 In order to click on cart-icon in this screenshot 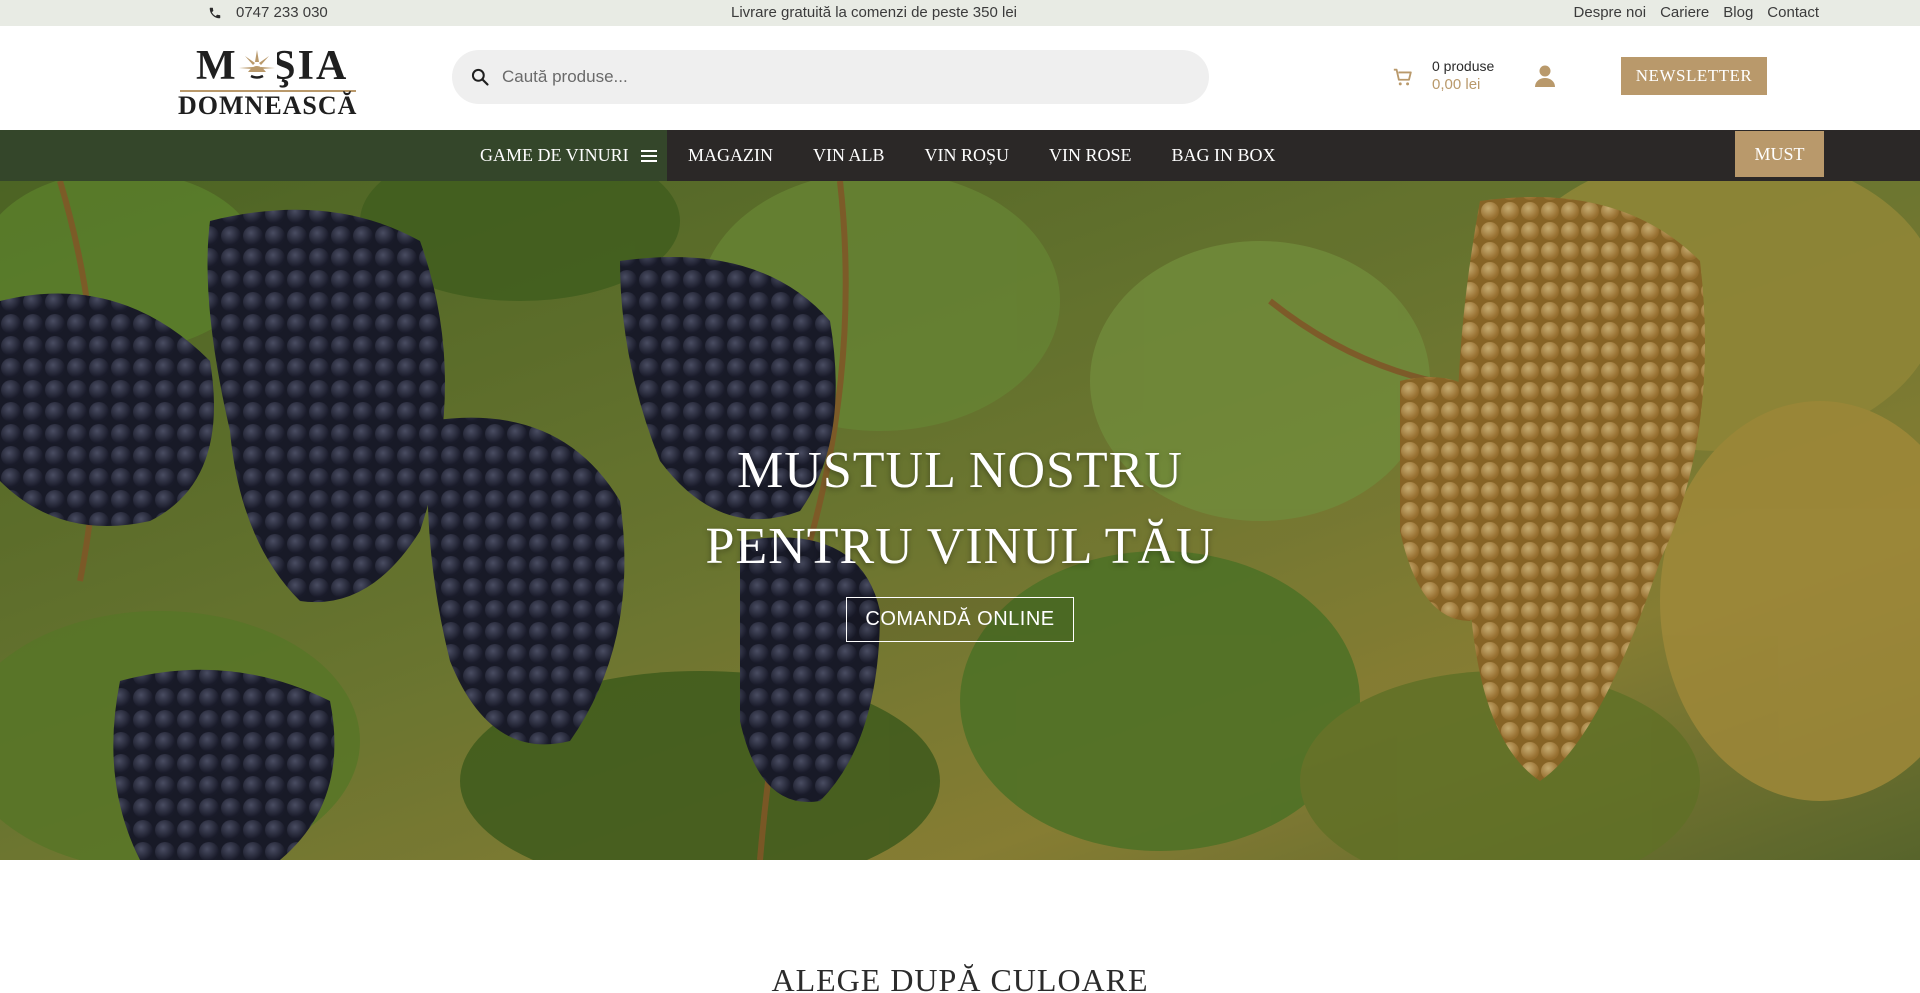, I will do `click(1403, 77)`.